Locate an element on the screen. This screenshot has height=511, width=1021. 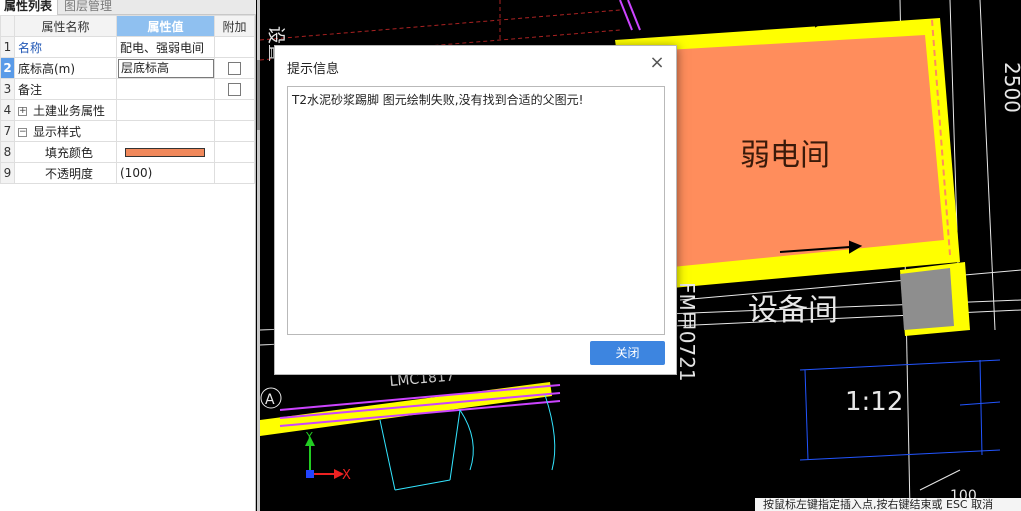
header-property-name: 属性名称 is located at coordinates (65, 26).